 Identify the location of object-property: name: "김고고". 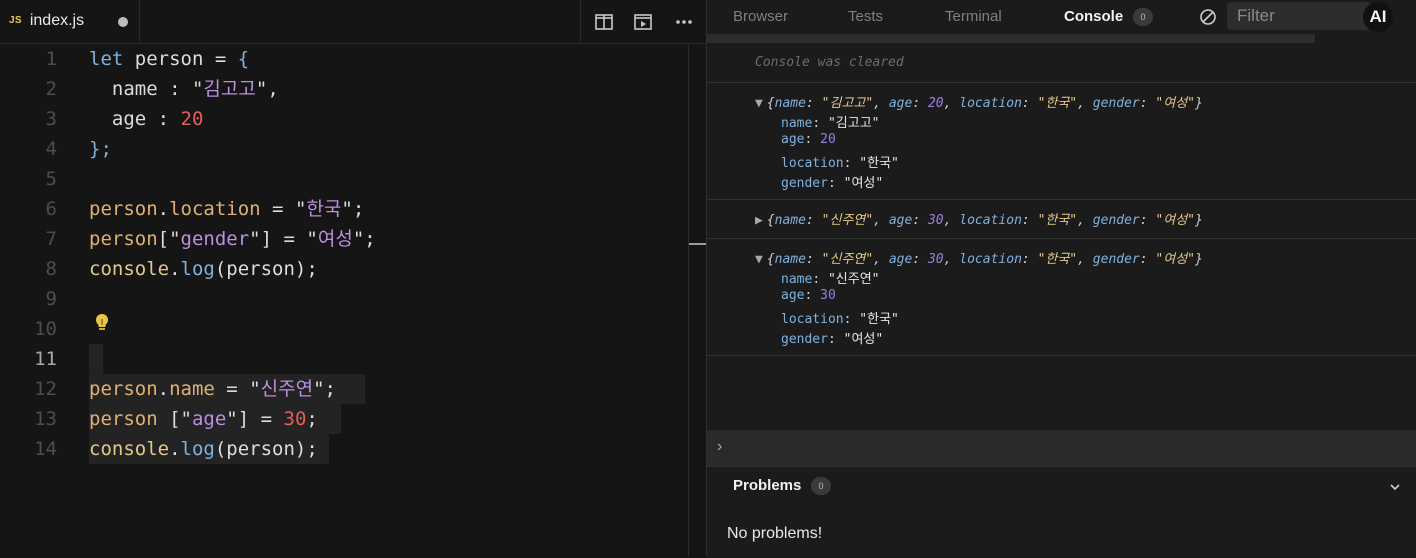
(830, 123).